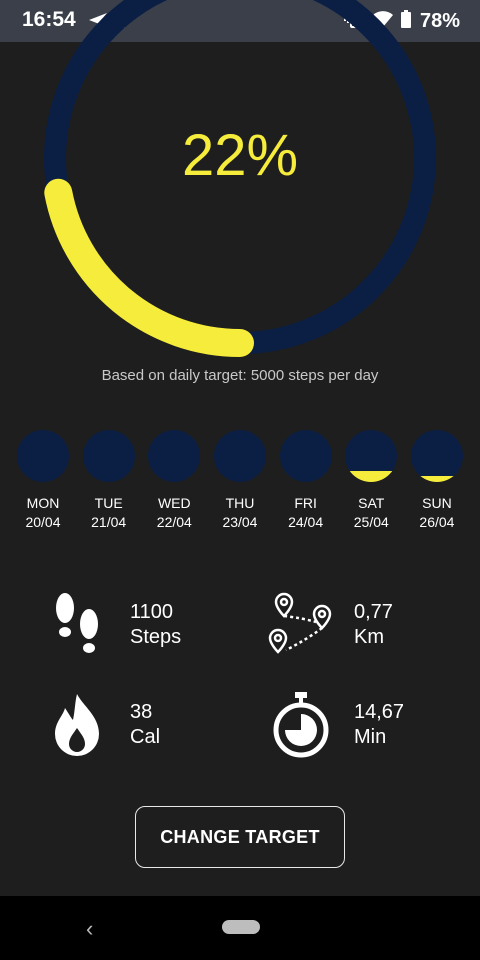 This screenshot has width=480, height=960. I want to click on day-date: 20/04, so click(43, 522).